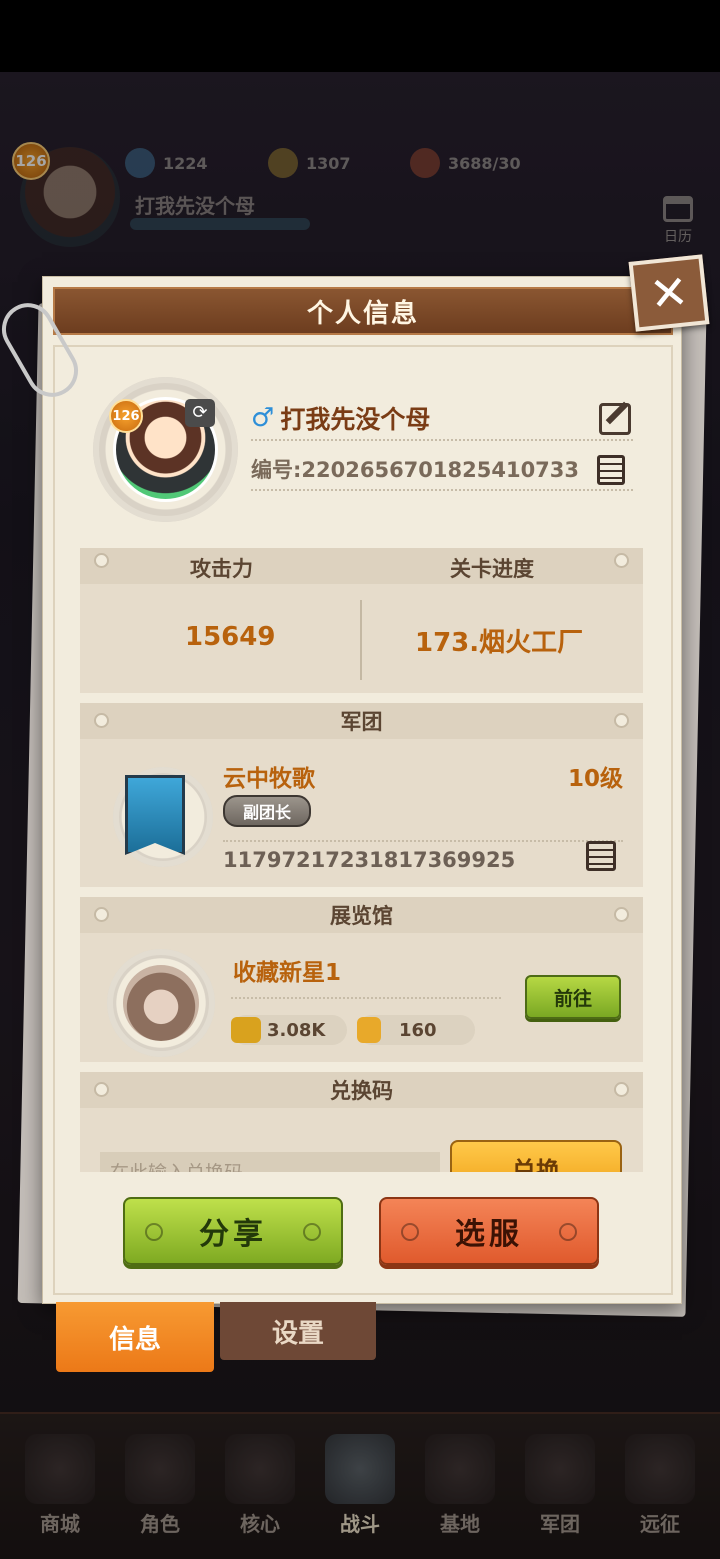 Image resolution: width=720 pixels, height=1559 pixels. What do you see at coordinates (361, 566) in the screenshot?
I see `stats-header: 攻击力 关卡进度` at bounding box center [361, 566].